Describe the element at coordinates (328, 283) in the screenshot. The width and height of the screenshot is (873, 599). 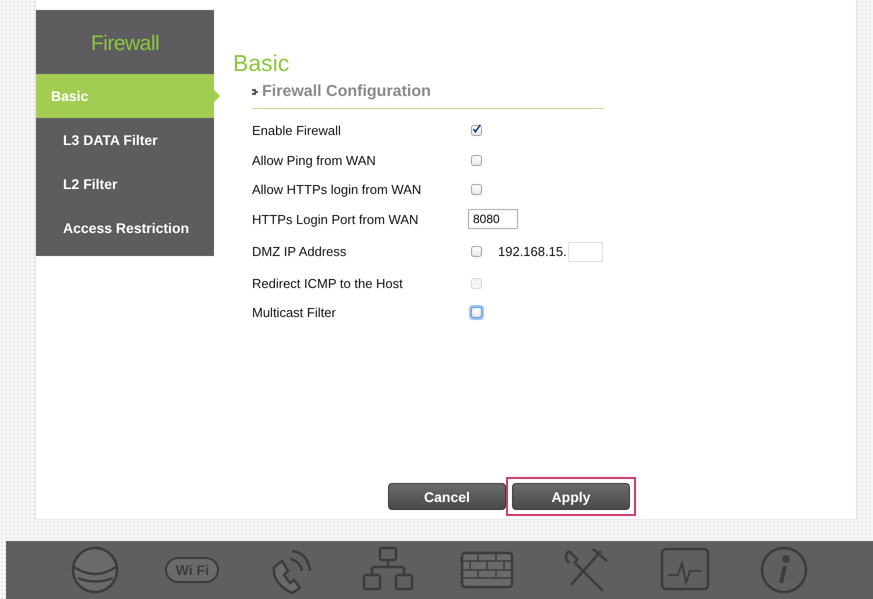
I see `field-label: Redirect ICMP to the Host` at that location.